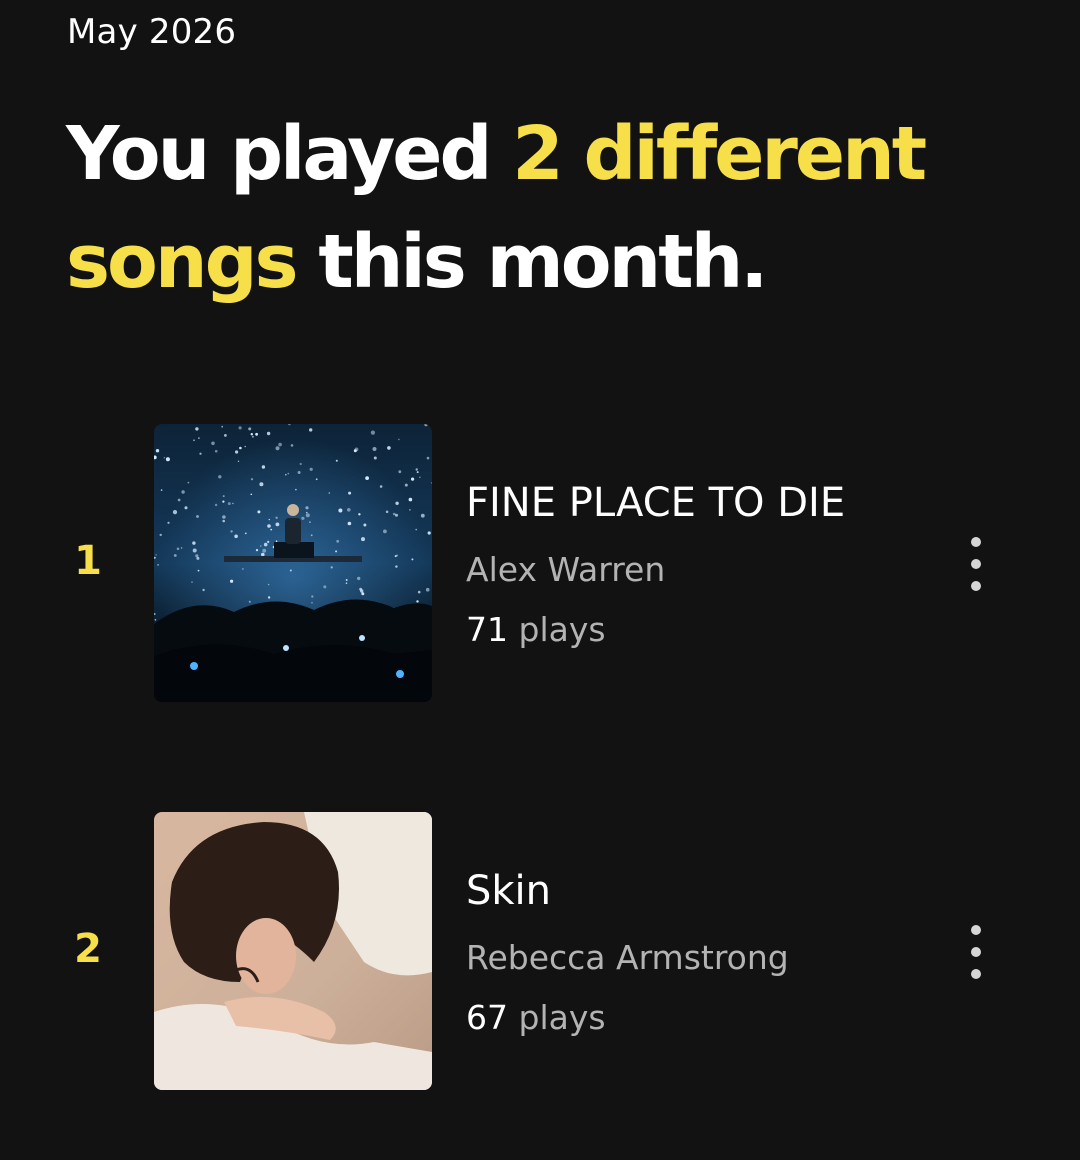 The width and height of the screenshot is (1080, 1160). I want to click on song-artist: Alex Warren, so click(565, 569).